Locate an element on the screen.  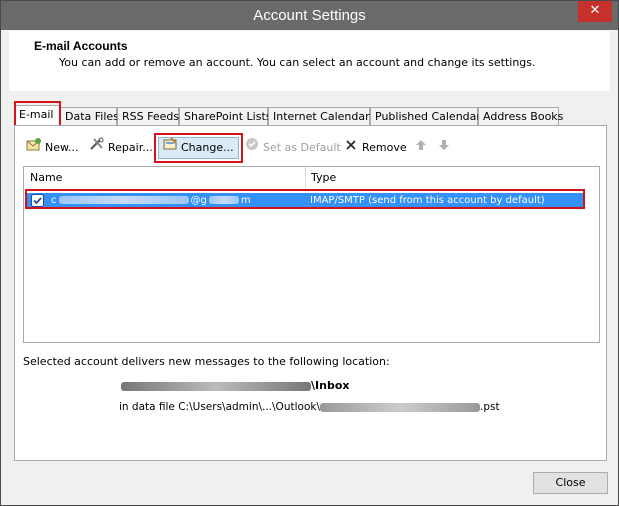
redacted-mailbox-name is located at coordinates (216, 386).